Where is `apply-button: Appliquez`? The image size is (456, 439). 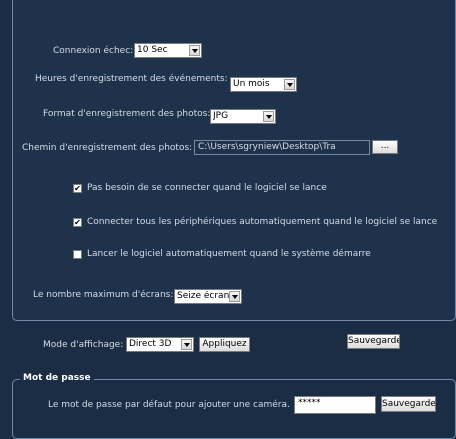 apply-button: Appliquez is located at coordinates (224, 344).